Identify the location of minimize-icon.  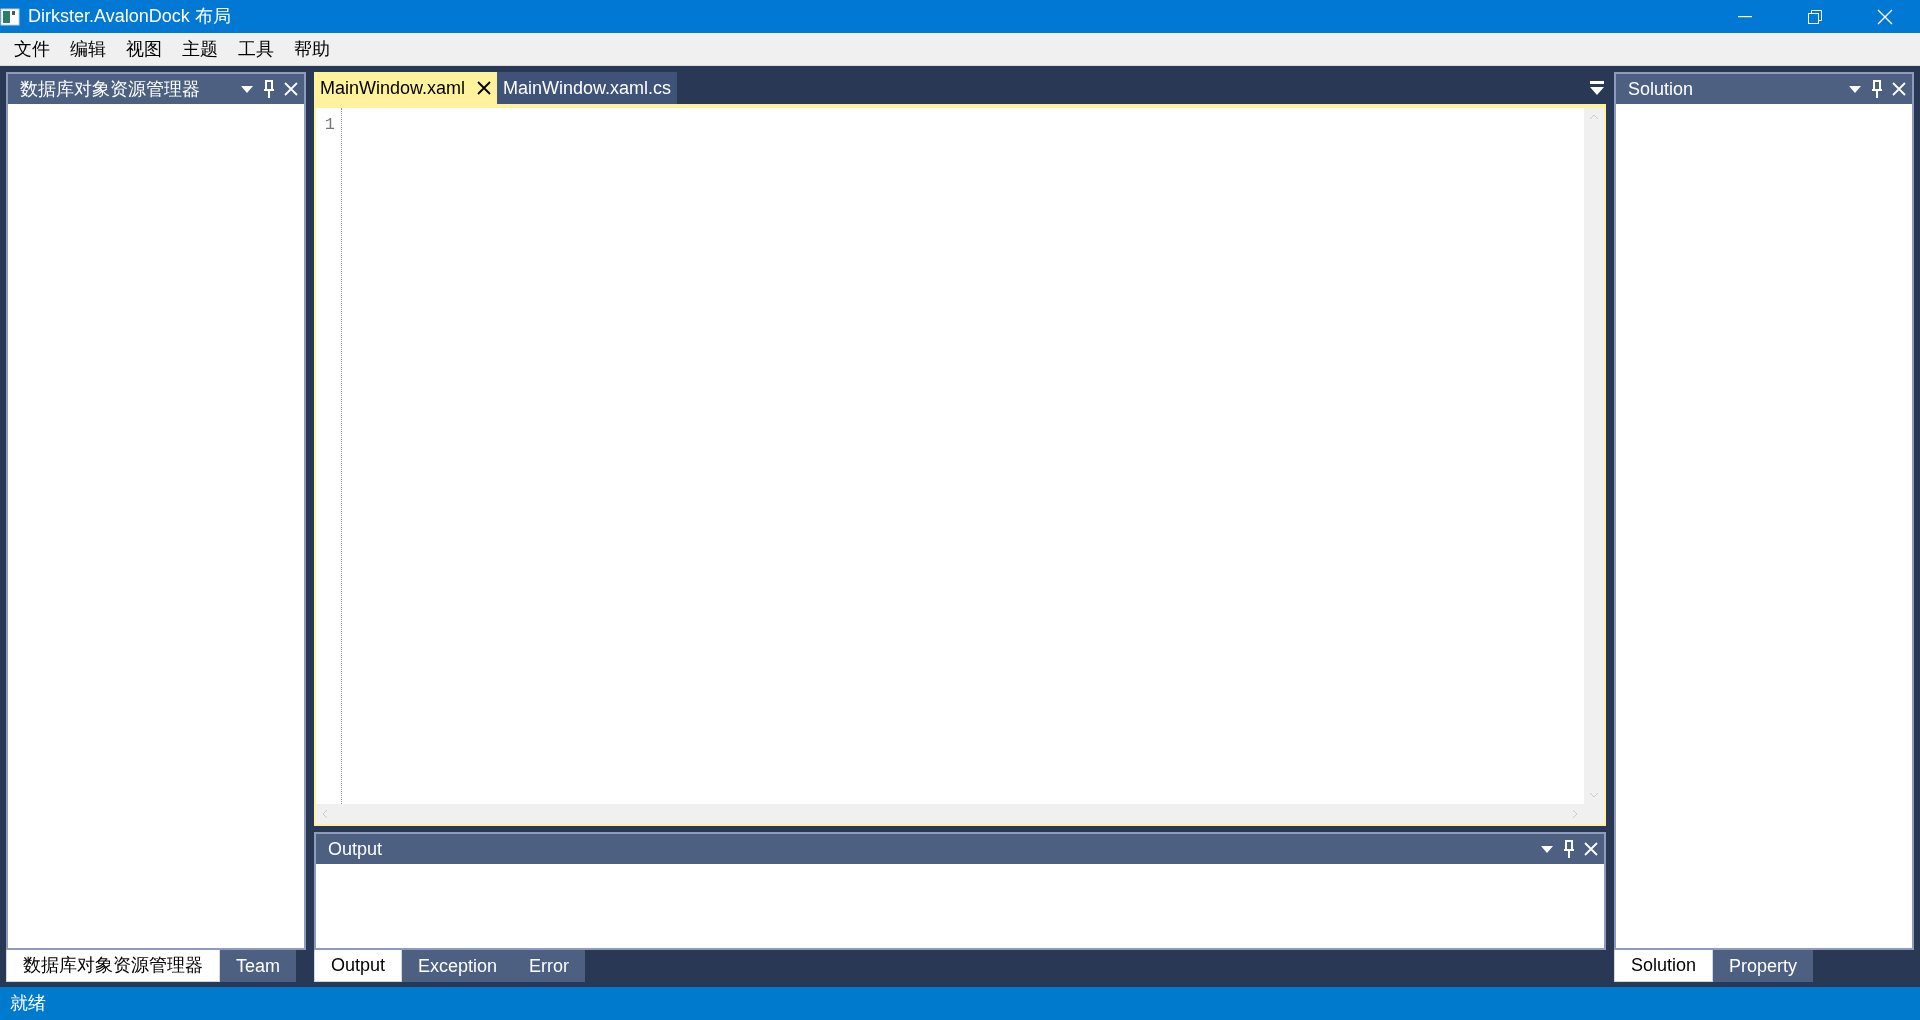
(1745, 16).